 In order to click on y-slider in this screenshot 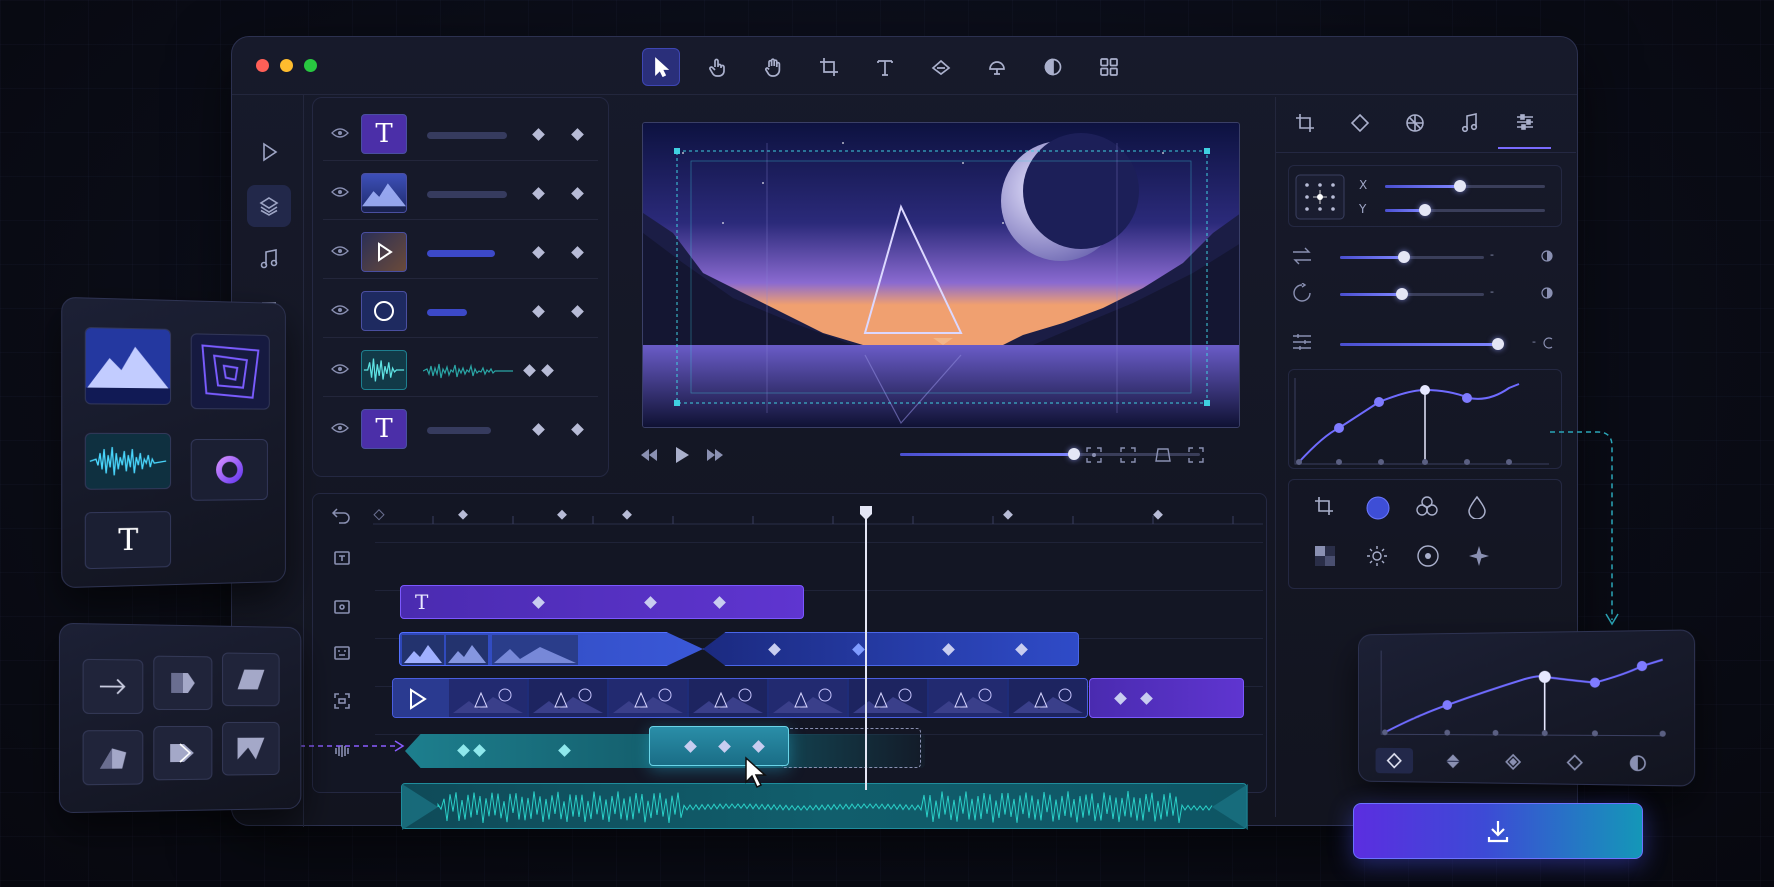, I will do `click(1465, 210)`.